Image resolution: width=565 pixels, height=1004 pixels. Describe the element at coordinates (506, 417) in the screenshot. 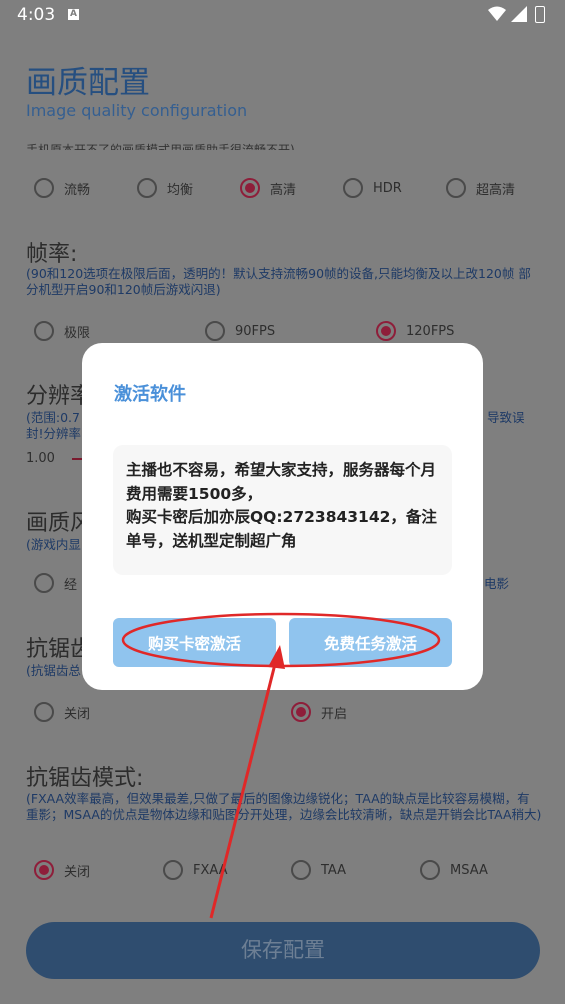

I see `resolution-description-end: 导致误` at that location.